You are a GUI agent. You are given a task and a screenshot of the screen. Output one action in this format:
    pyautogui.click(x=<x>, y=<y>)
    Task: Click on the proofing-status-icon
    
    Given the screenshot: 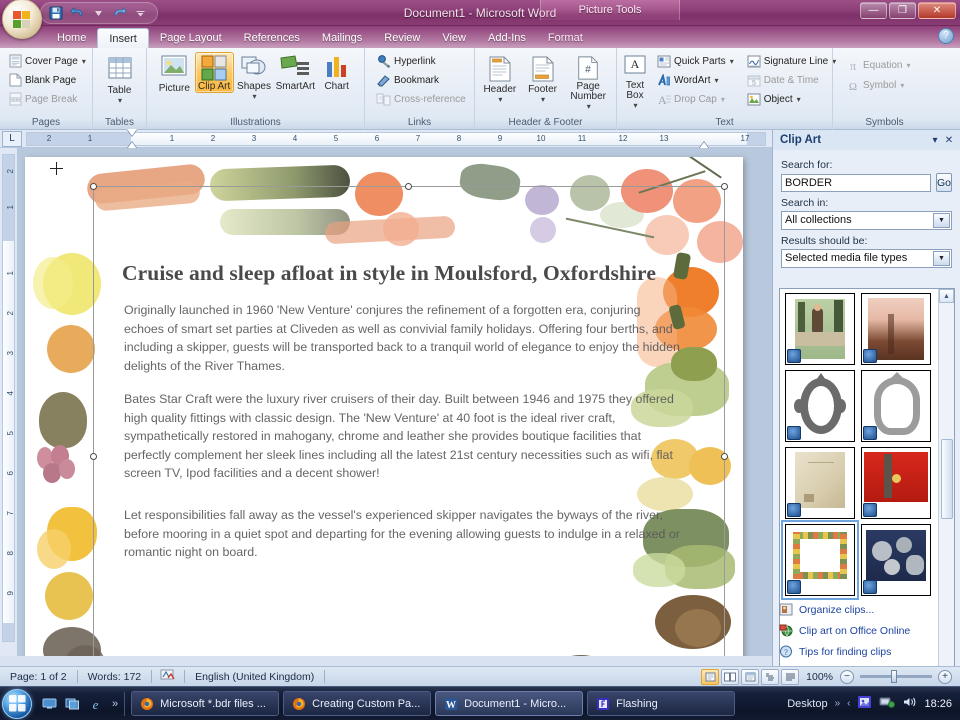 What is the action you would take?
    pyautogui.click(x=168, y=677)
    